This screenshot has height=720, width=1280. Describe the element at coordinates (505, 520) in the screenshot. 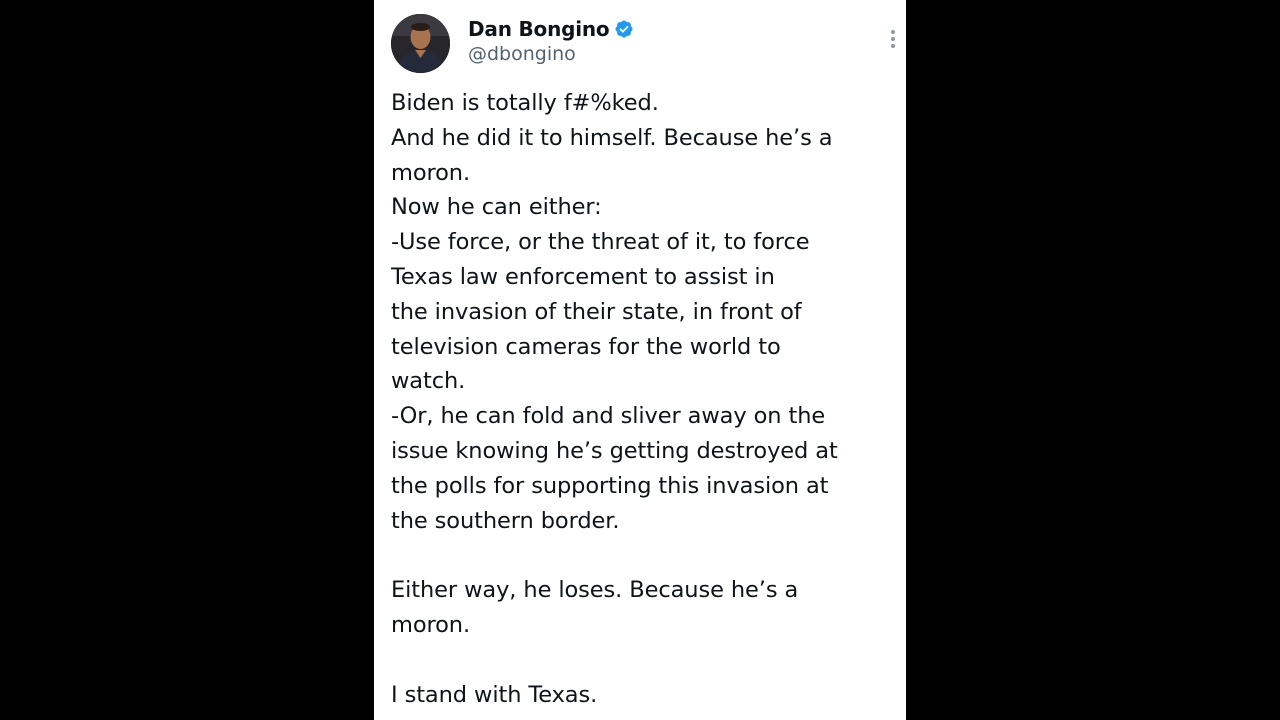

I see `tweet-text-line: the southern border.` at that location.